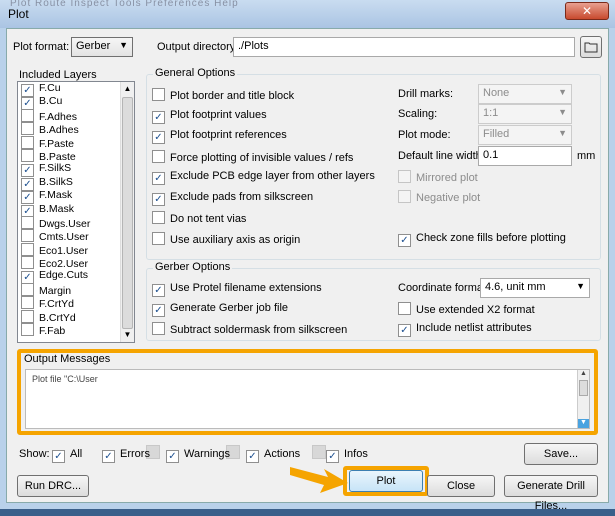  Describe the element at coordinates (496, 134) in the screenshot. I see `plot-mode-value: Filled` at that location.